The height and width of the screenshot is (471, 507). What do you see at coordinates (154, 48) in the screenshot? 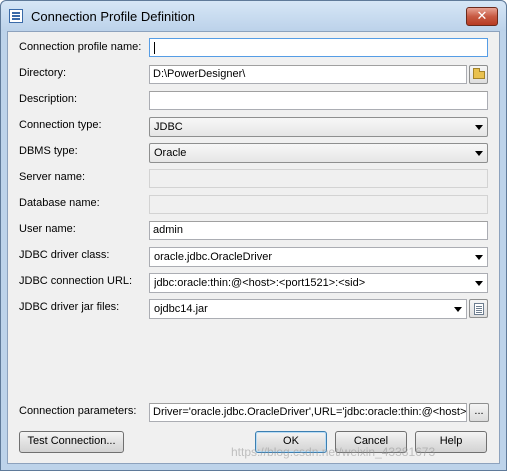
I see `text-caret` at bounding box center [154, 48].